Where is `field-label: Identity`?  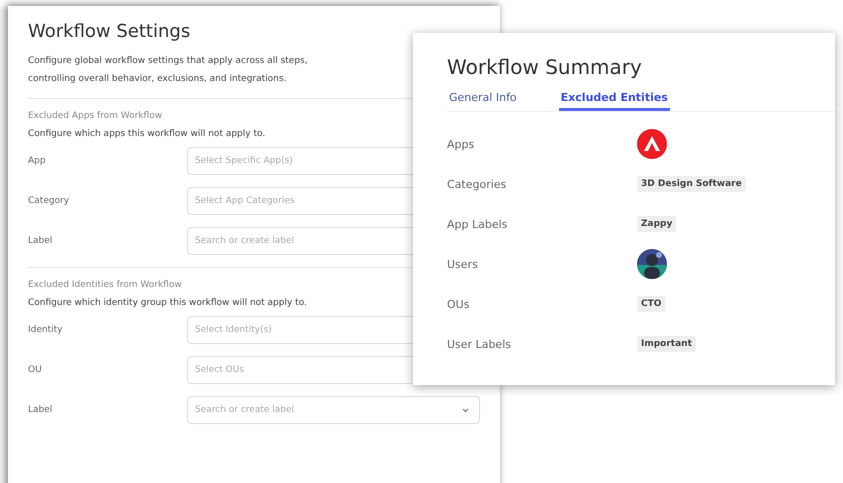
field-label: Identity is located at coordinates (46, 330).